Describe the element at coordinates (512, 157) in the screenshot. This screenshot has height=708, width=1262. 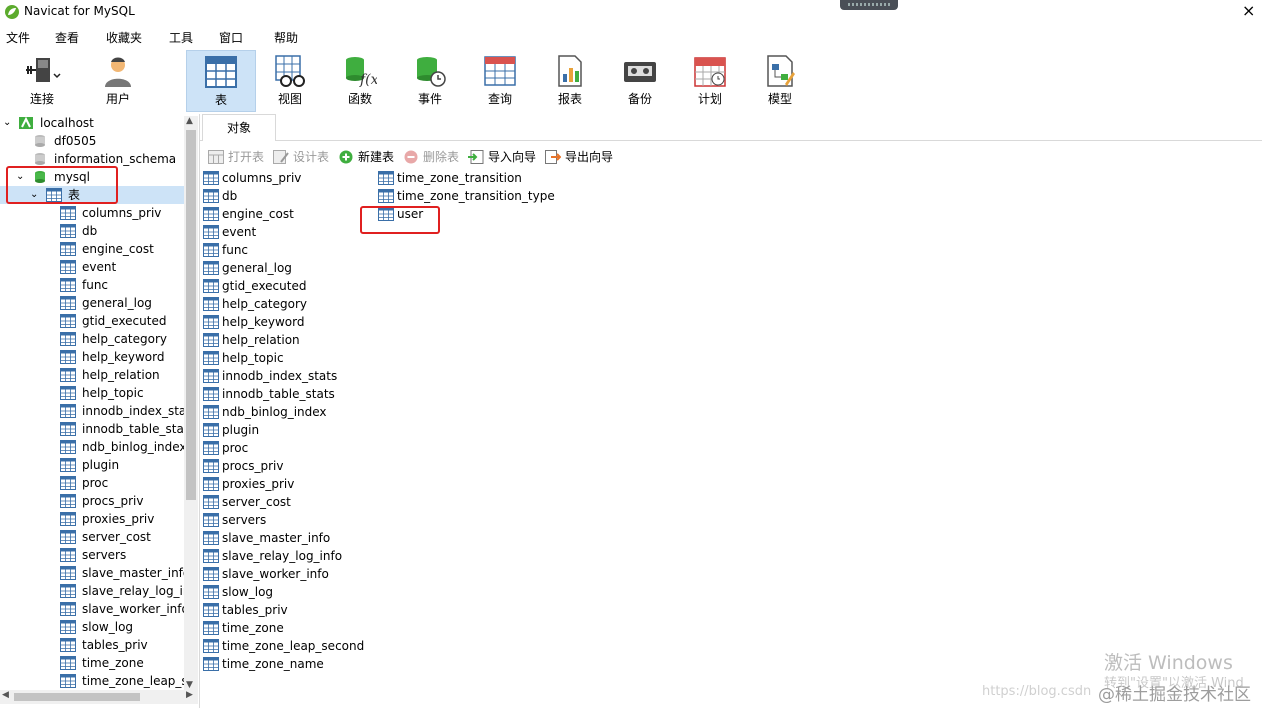
I see `import-wizard-label: 导入向导` at that location.